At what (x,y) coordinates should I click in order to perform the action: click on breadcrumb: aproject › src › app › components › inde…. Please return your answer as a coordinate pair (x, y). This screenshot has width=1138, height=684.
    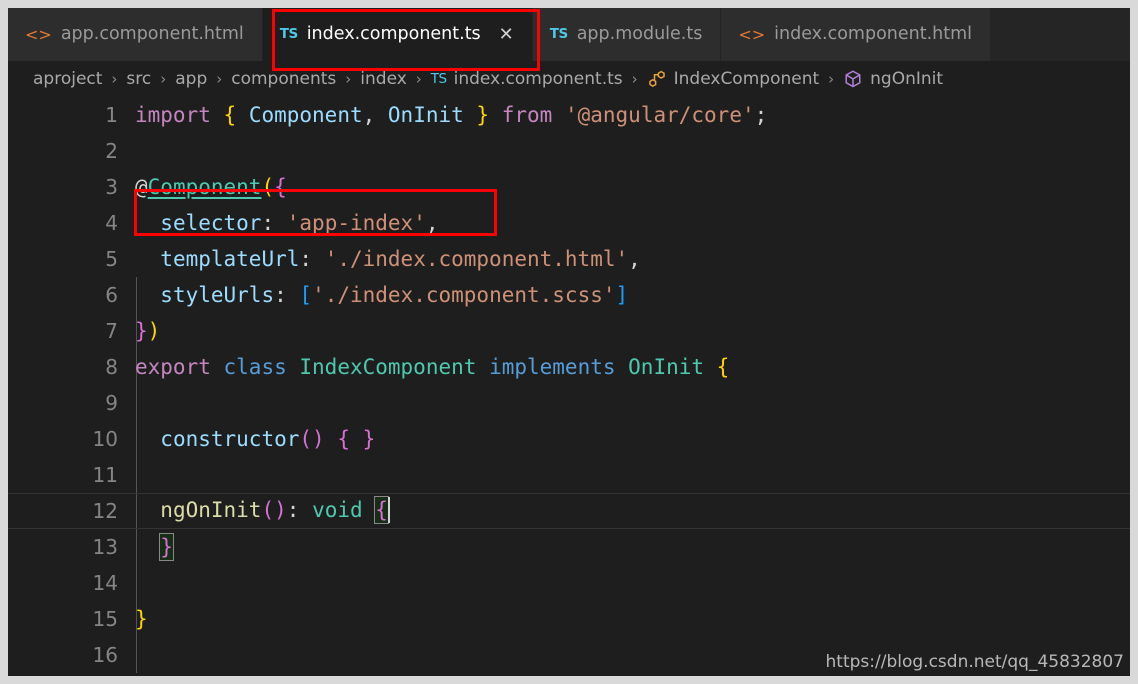
    Looking at the image, I should click on (569, 79).